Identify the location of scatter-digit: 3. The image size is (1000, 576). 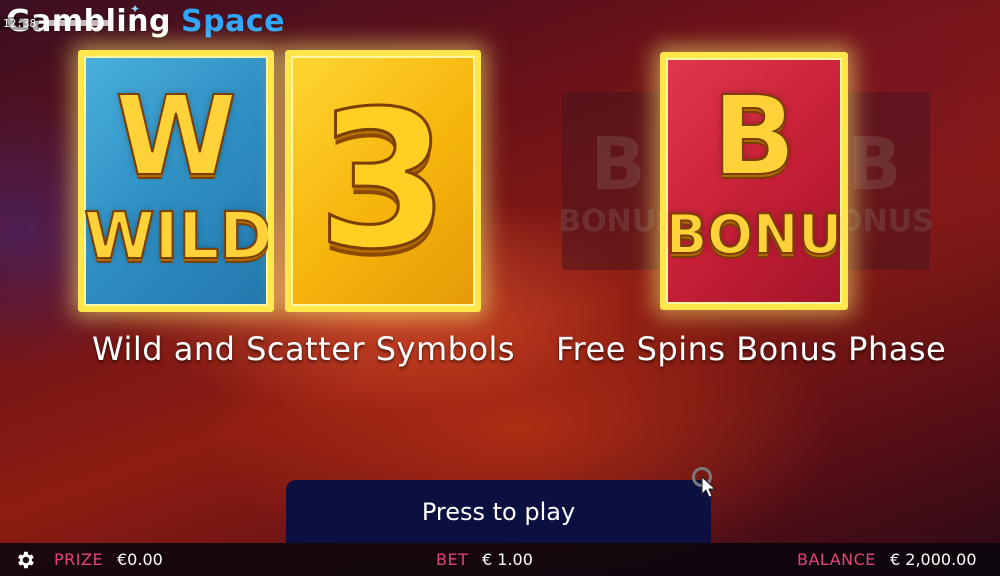
(382, 181).